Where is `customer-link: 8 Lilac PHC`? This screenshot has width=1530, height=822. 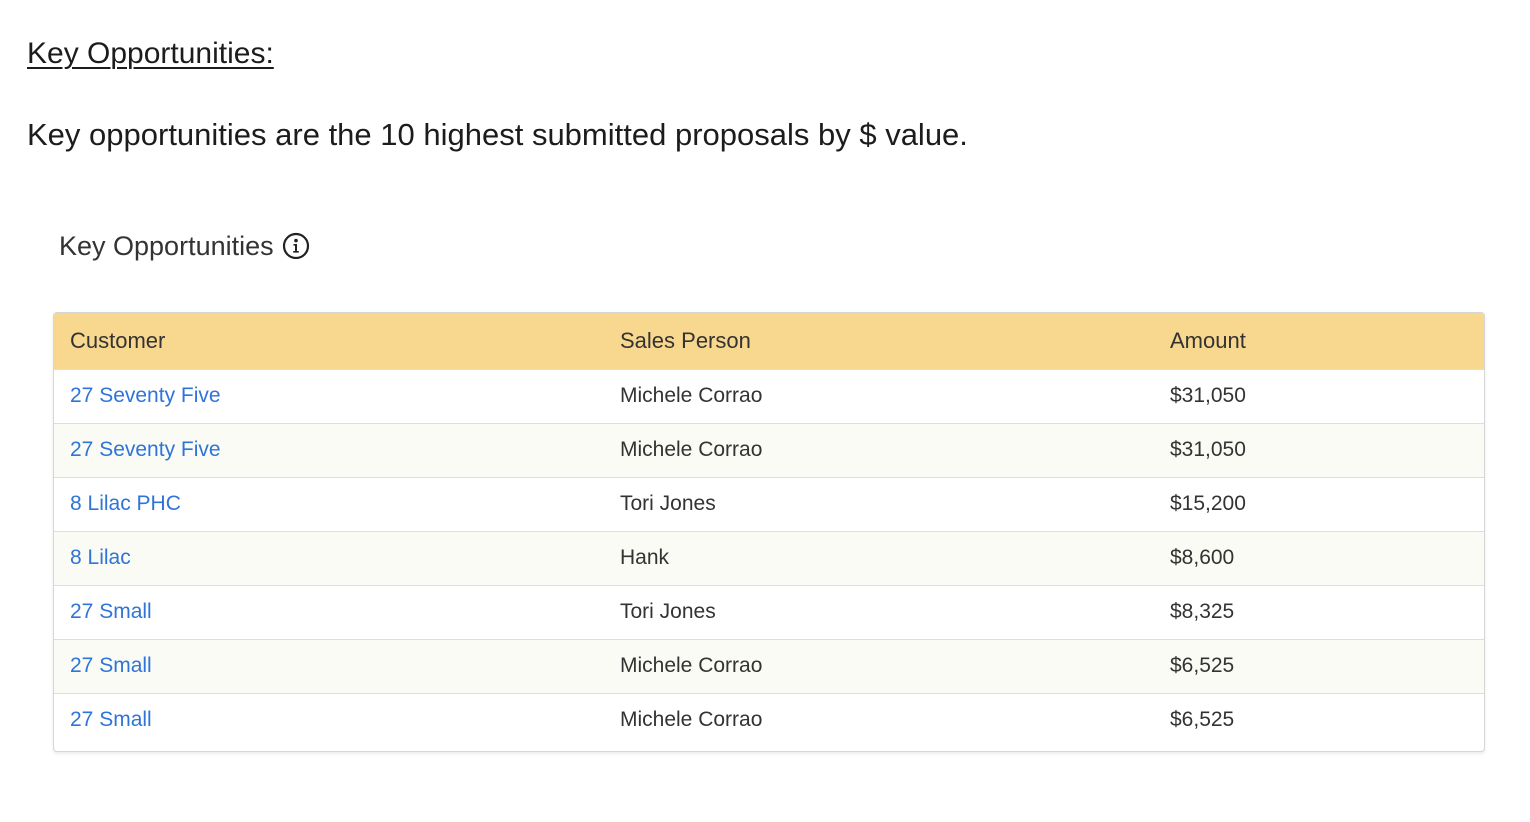 customer-link: 8 Lilac PHC is located at coordinates (125, 503).